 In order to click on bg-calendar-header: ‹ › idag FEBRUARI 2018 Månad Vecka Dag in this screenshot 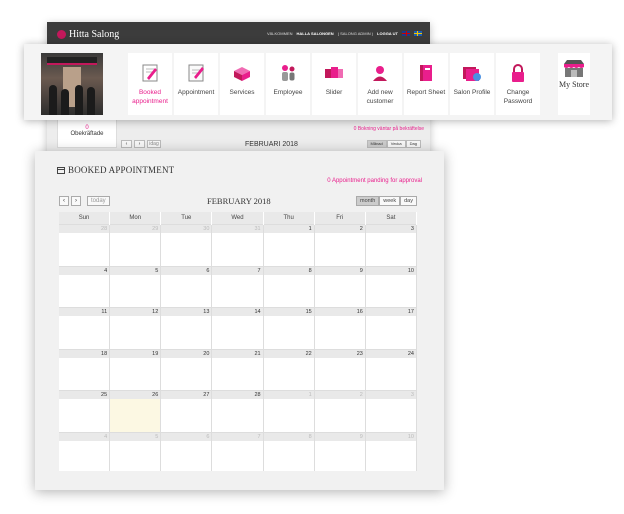, I will do `click(271, 145)`.